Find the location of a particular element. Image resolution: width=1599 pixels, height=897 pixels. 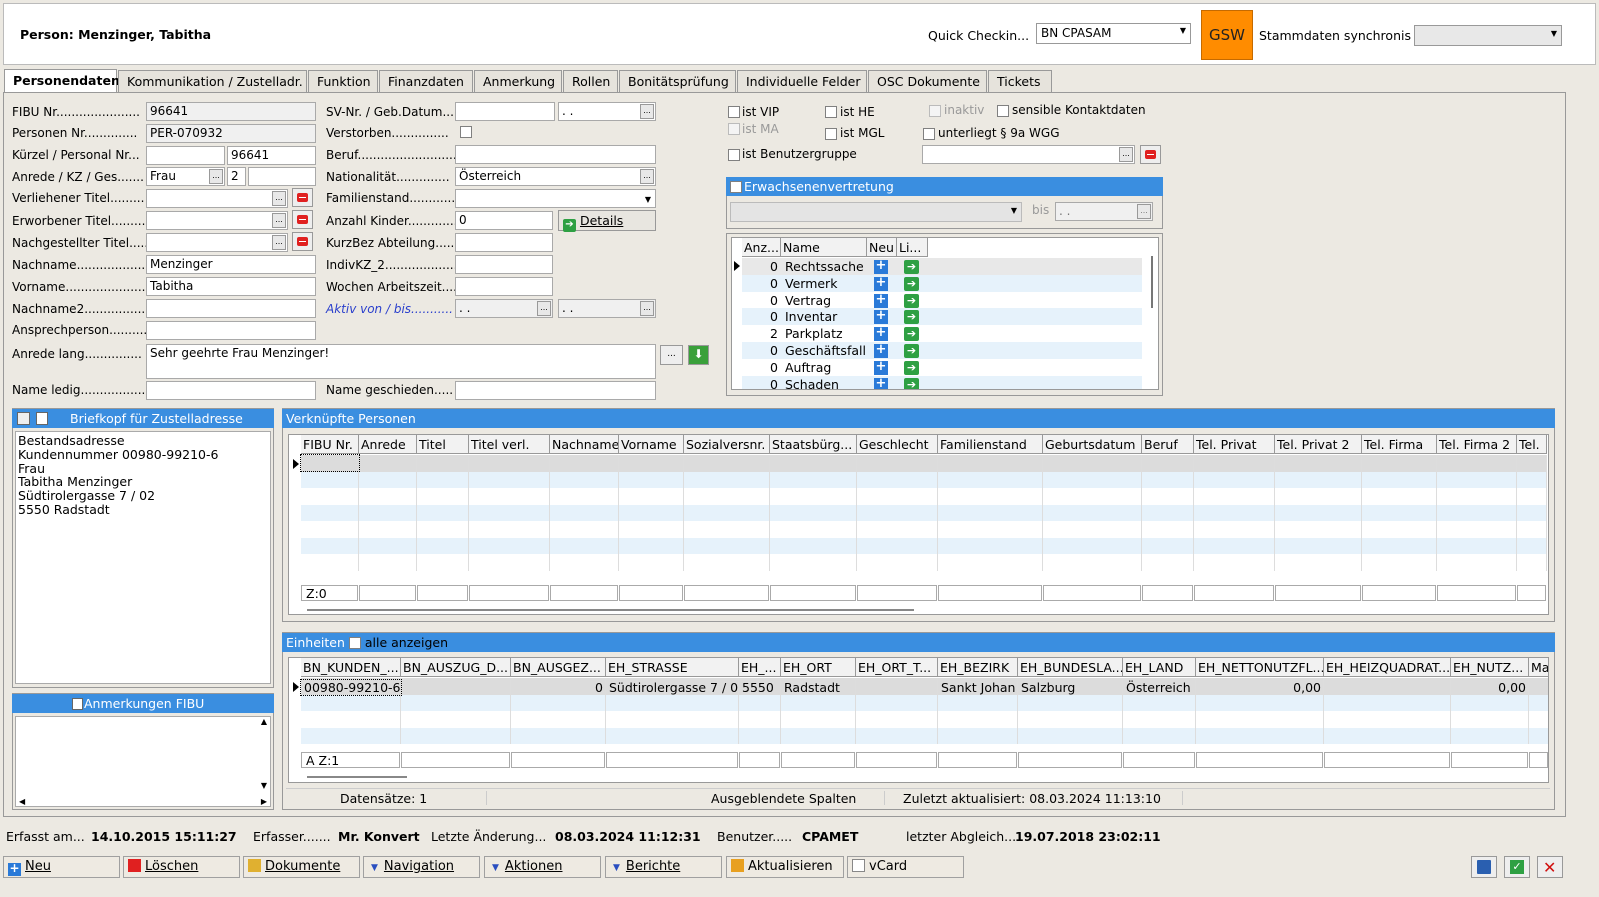

col-header: Familienstand is located at coordinates (990, 444).